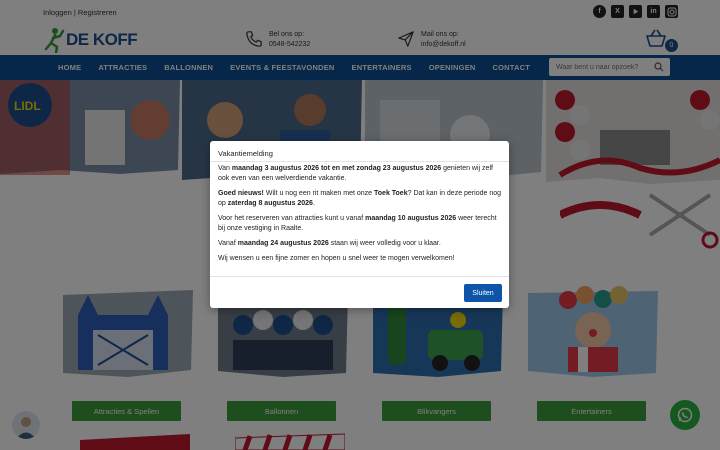 Image resolution: width=720 pixels, height=450 pixels. What do you see at coordinates (359, 276) in the screenshot?
I see `modal-footer-divider` at bounding box center [359, 276].